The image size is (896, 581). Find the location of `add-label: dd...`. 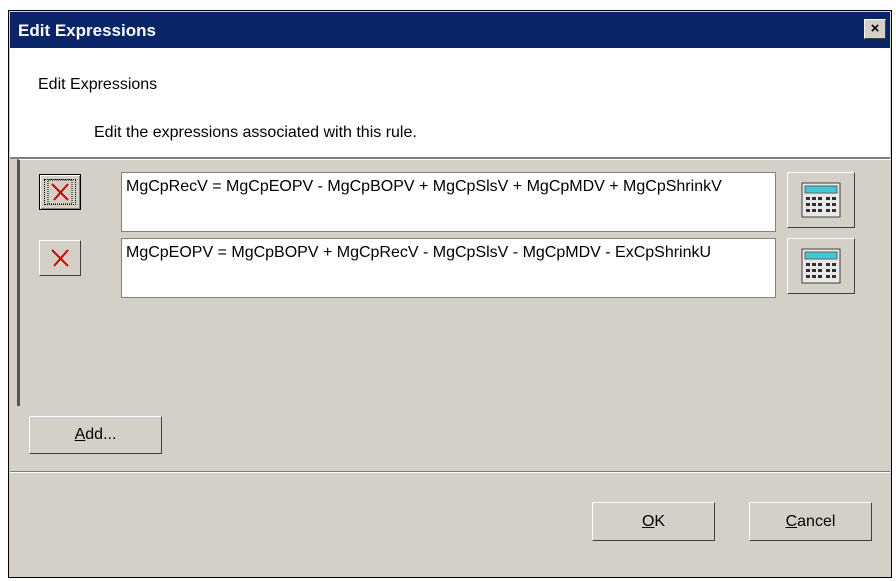

add-label: dd... is located at coordinates (101, 434).